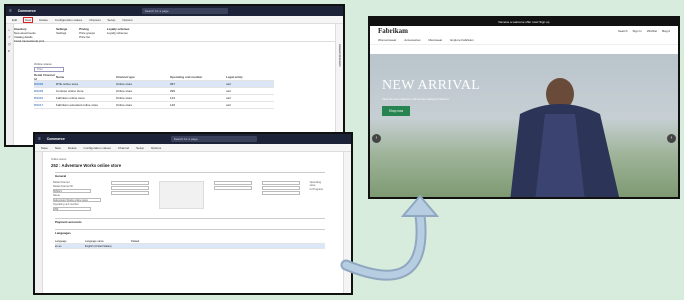 This screenshot has width=684, height=300. I want to click on filter-input: Filter, so click(49, 69).